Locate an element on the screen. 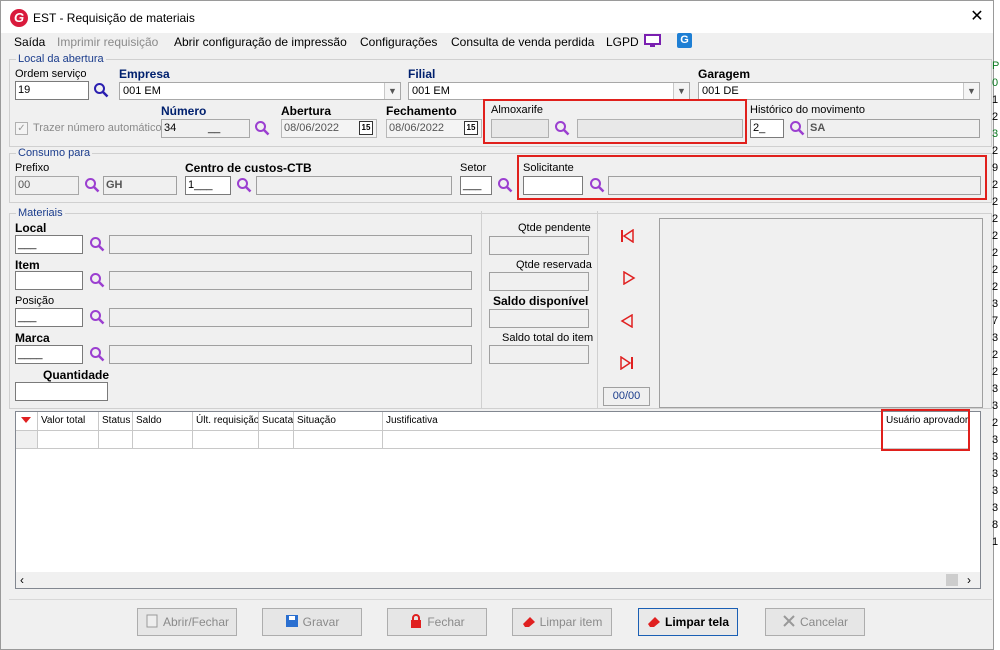 Image resolution: width=1000 pixels, height=650 pixels. row-indicator is located at coordinates (27, 440).